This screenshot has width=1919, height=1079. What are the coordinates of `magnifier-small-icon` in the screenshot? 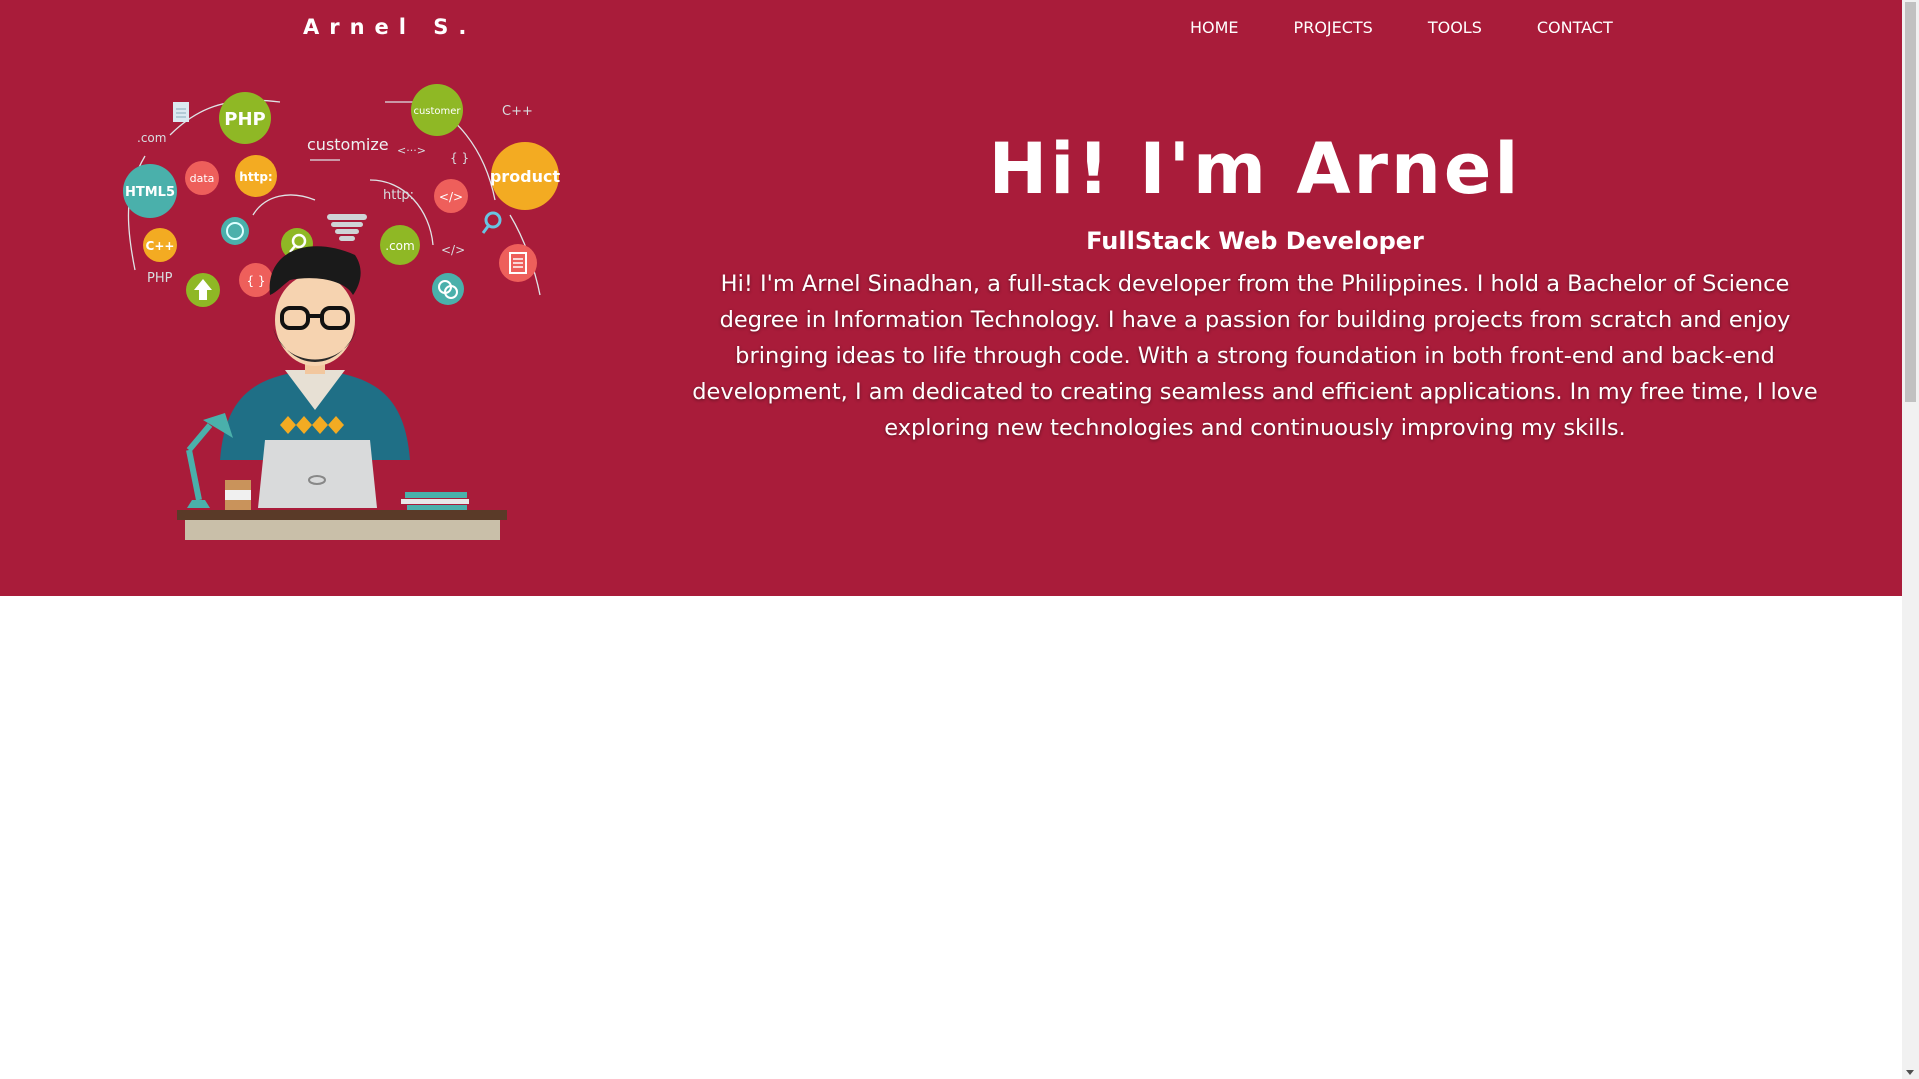 It's located at (491, 222).